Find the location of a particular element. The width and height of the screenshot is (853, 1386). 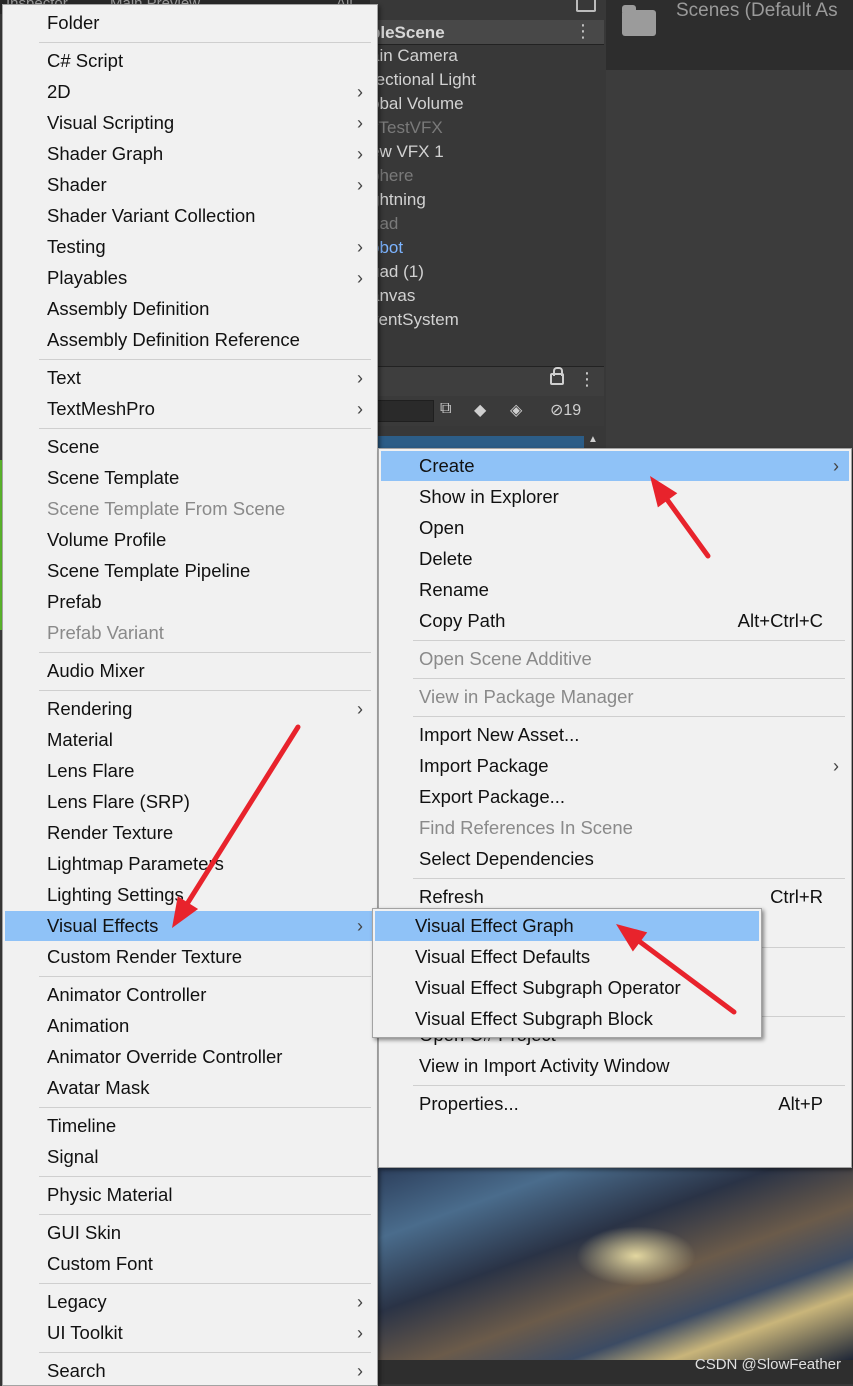

arrow-to-visual-effects is located at coordinates (236, 826).